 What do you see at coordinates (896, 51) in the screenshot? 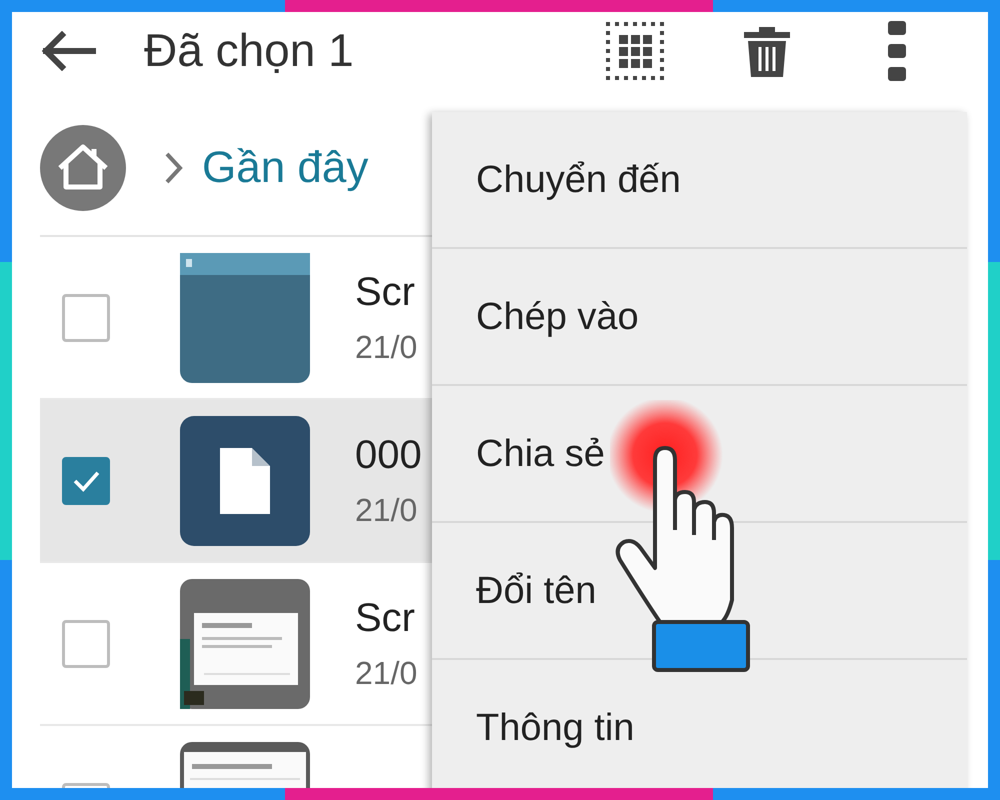
I see `more-options-icon` at bounding box center [896, 51].